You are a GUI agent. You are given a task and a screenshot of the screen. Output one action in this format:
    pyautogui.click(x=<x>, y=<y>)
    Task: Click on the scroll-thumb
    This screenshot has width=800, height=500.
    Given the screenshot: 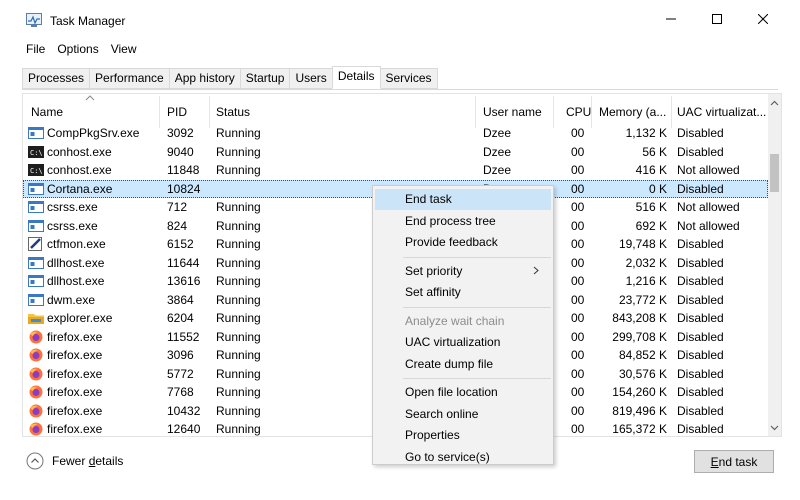 What is the action you would take?
    pyautogui.click(x=774, y=173)
    